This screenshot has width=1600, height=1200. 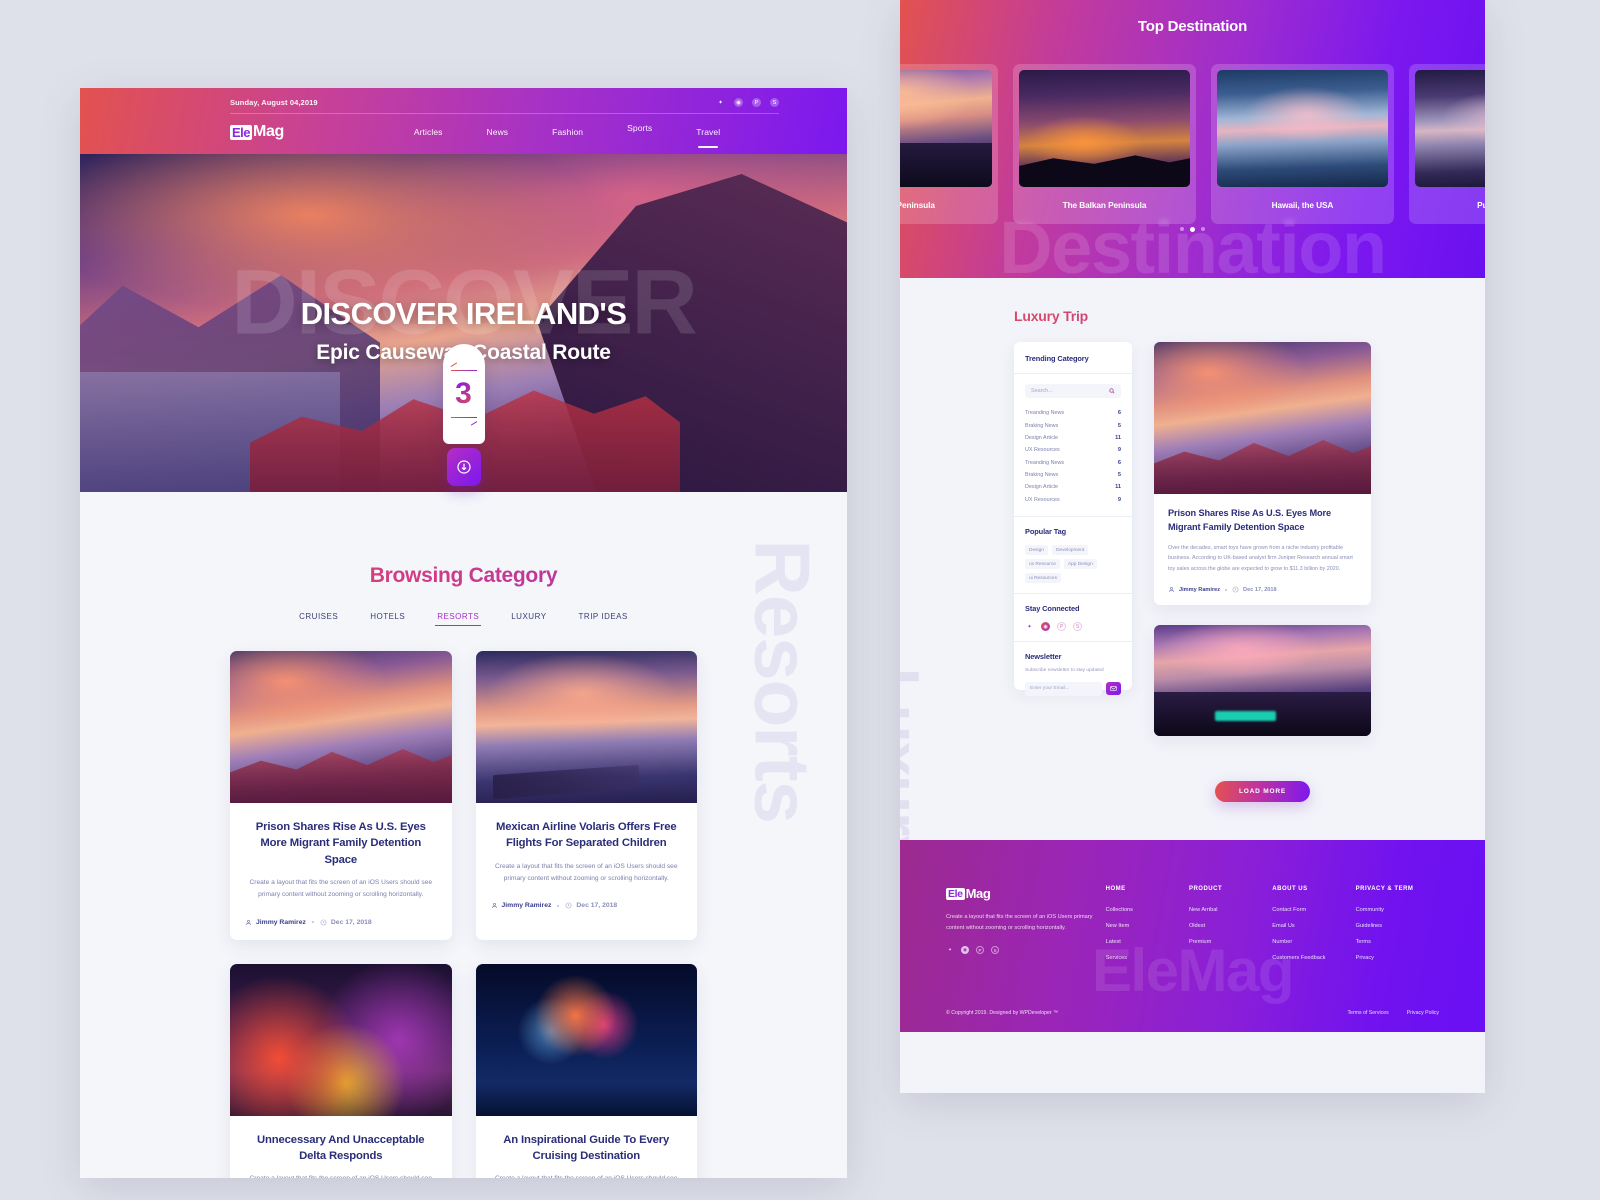 I want to click on tag-chip: Development, so click(x=1070, y=550).